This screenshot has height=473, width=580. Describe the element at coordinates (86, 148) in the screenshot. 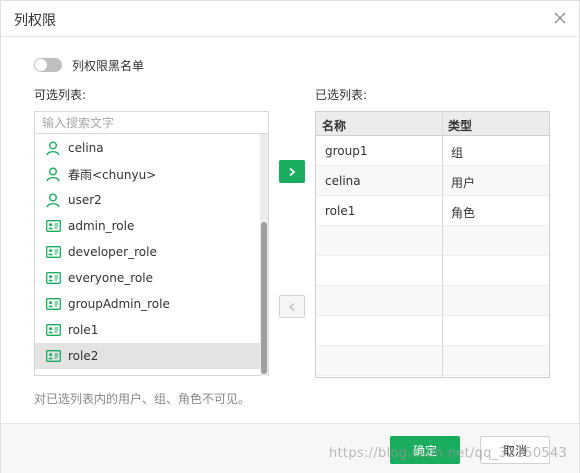

I see `list-item-label: celina` at that location.